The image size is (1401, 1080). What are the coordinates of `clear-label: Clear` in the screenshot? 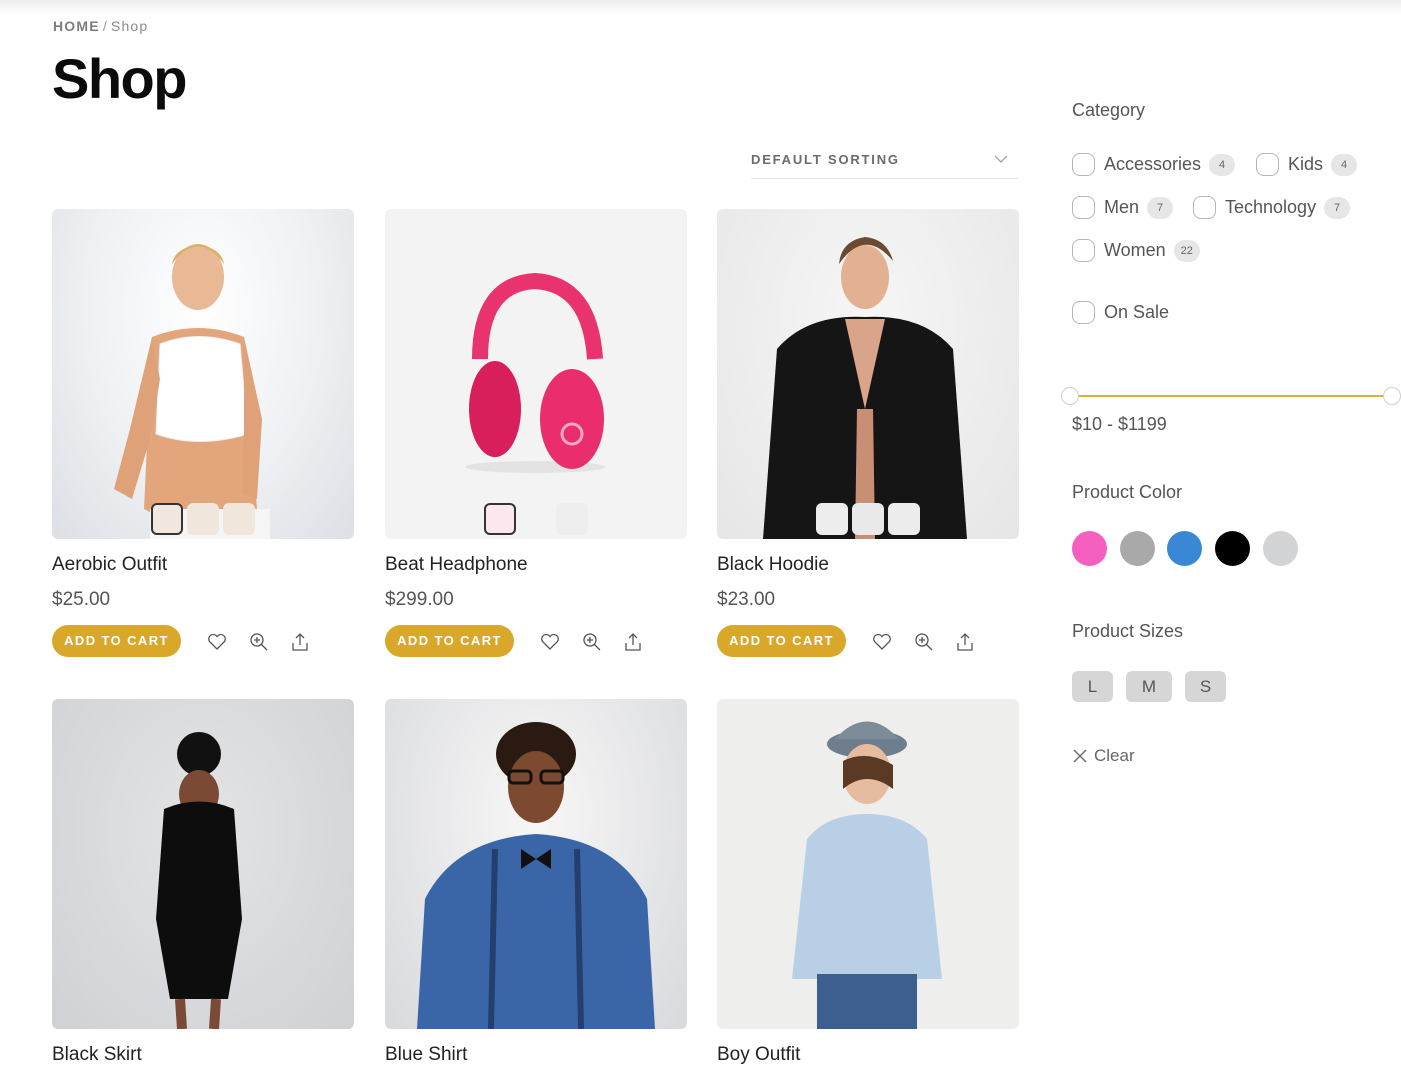 It's located at (1114, 755).